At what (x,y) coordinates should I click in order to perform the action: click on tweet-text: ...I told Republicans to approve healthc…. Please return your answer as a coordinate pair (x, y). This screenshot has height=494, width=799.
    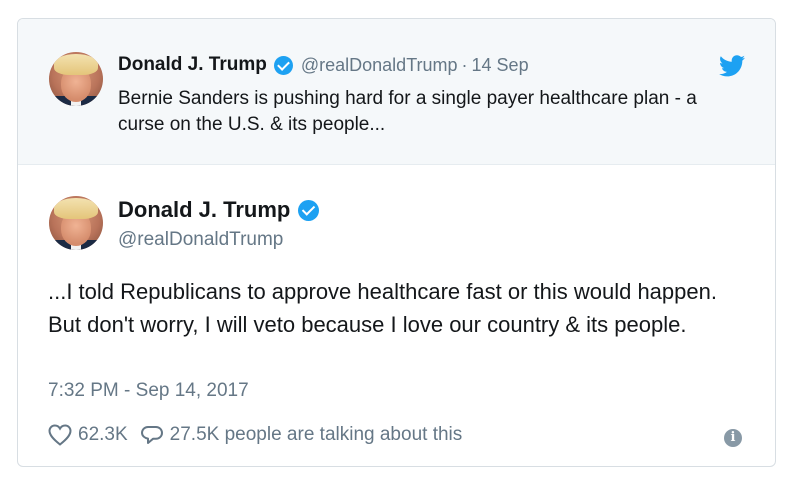
    Looking at the image, I should click on (382, 308).